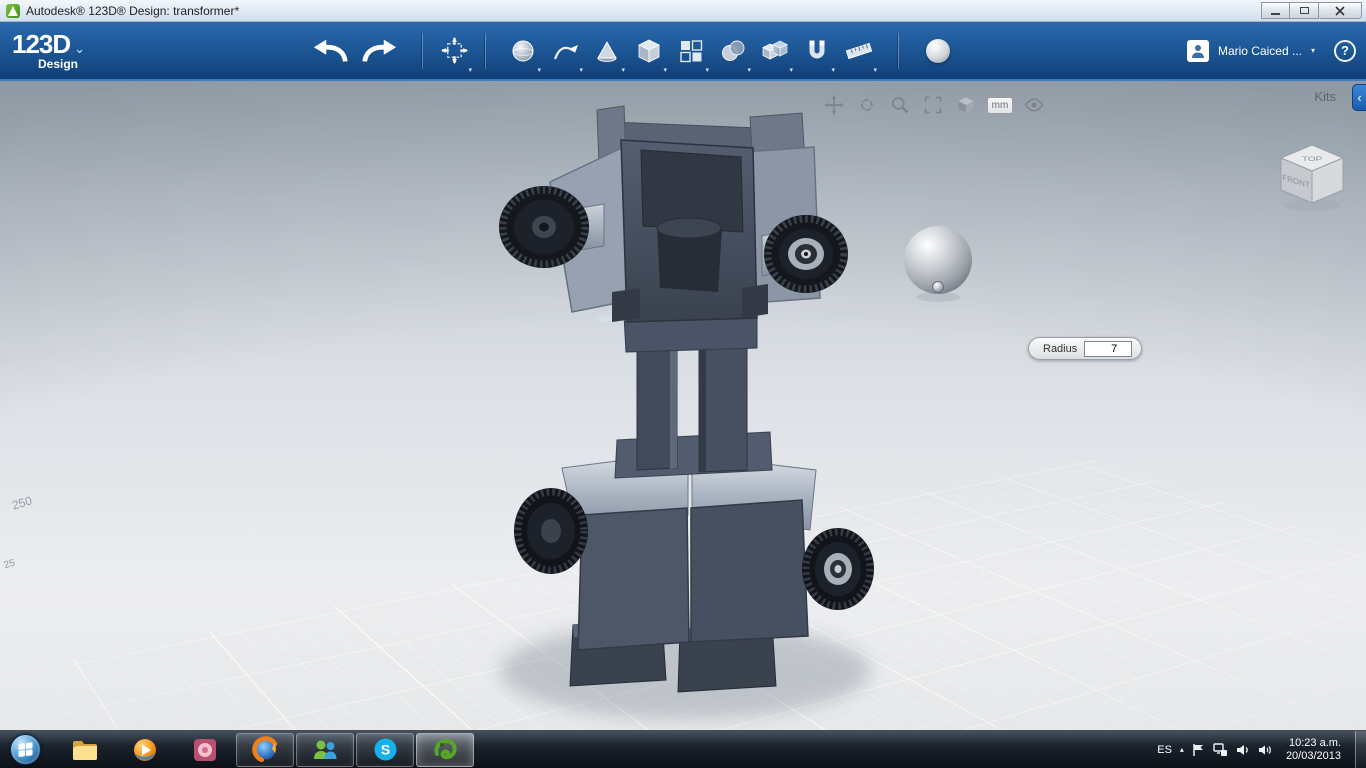  What do you see at coordinates (385, 749) in the screenshot?
I see `taskbar-item-skype: S` at bounding box center [385, 749].